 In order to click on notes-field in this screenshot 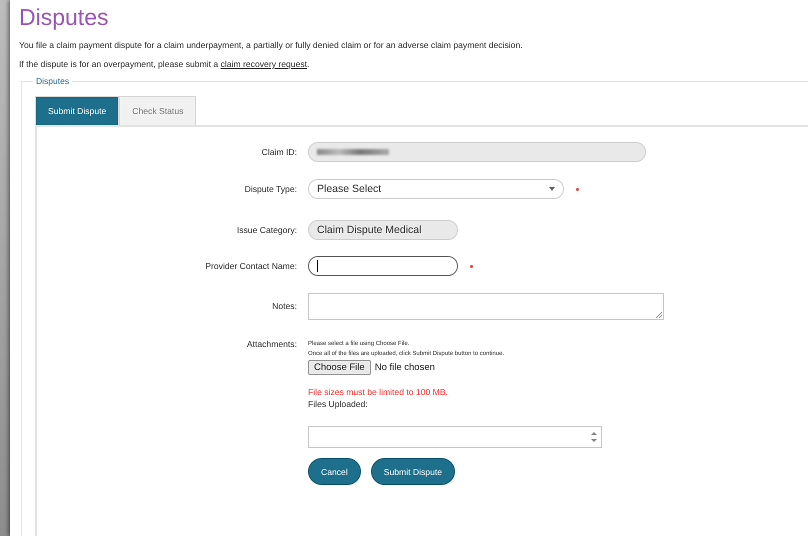, I will do `click(486, 306)`.